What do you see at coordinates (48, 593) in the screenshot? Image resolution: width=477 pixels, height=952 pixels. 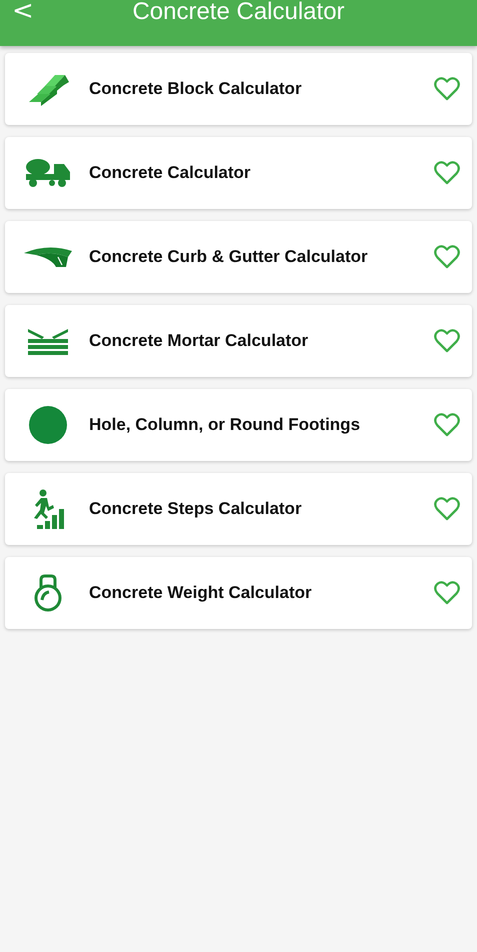 I see `kettlebell-icon` at bounding box center [48, 593].